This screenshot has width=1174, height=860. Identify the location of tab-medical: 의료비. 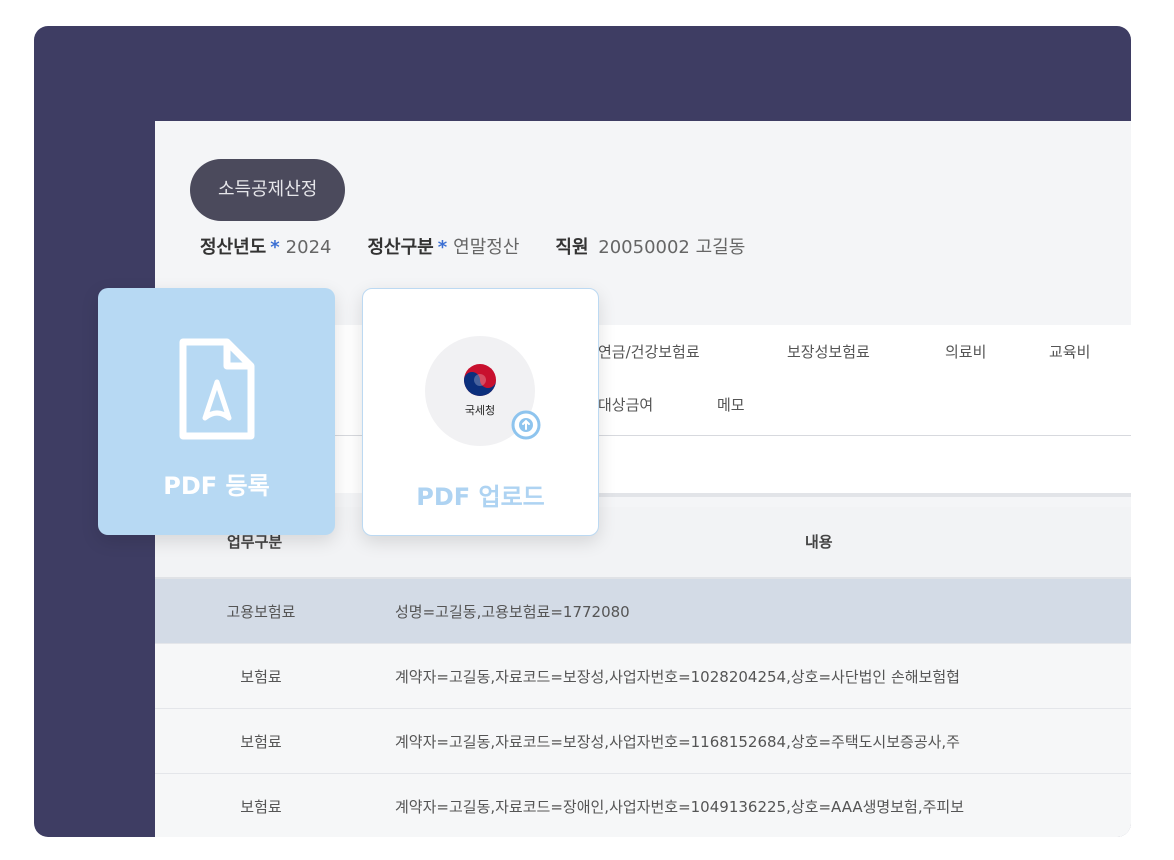
(965, 351).